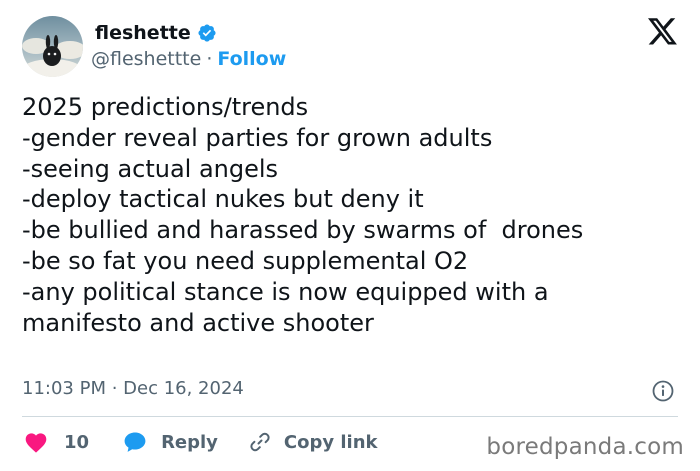  Describe the element at coordinates (36, 442) in the screenshot. I see `heart-icon` at that location.